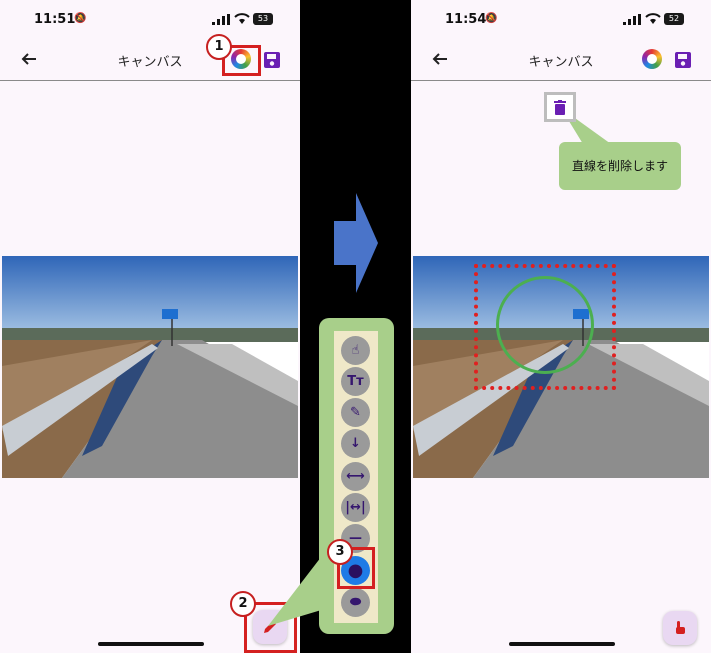 This screenshot has height=653, width=711. I want to click on road-photo, so click(150, 367).